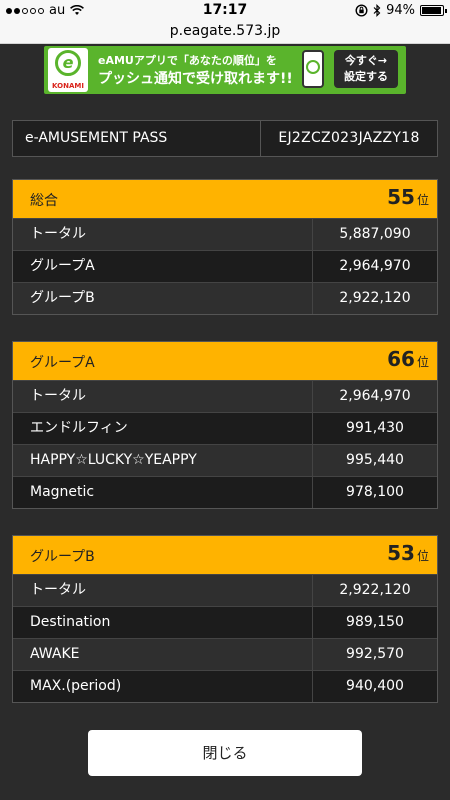  I want to click on table-row: エンドルフィン 991,430, so click(225, 428).